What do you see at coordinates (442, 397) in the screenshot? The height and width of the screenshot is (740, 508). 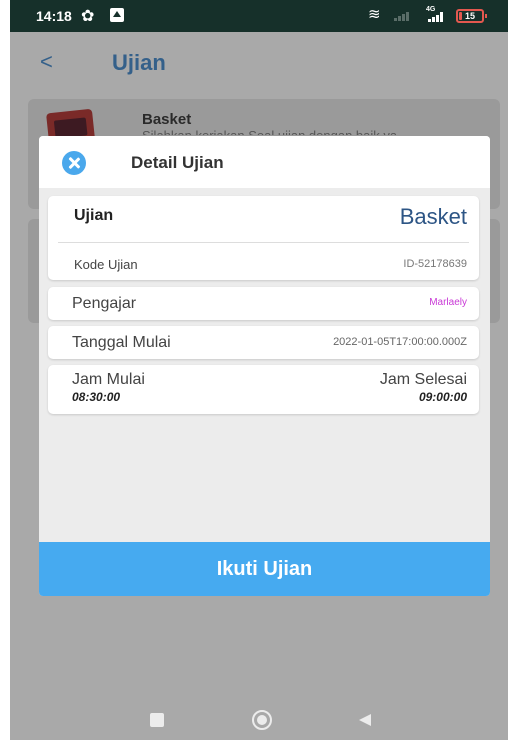 I see `end-time-value: 09:00:00` at bounding box center [442, 397].